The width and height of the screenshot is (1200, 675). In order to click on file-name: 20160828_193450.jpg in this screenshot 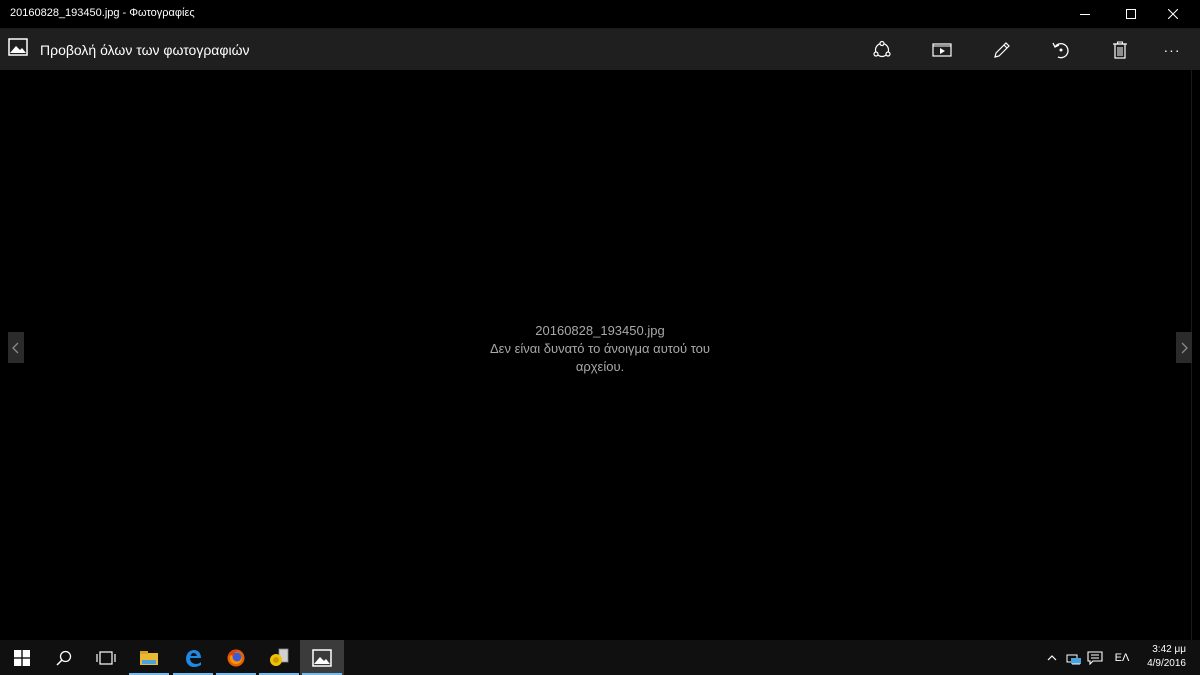, I will do `click(600, 330)`.